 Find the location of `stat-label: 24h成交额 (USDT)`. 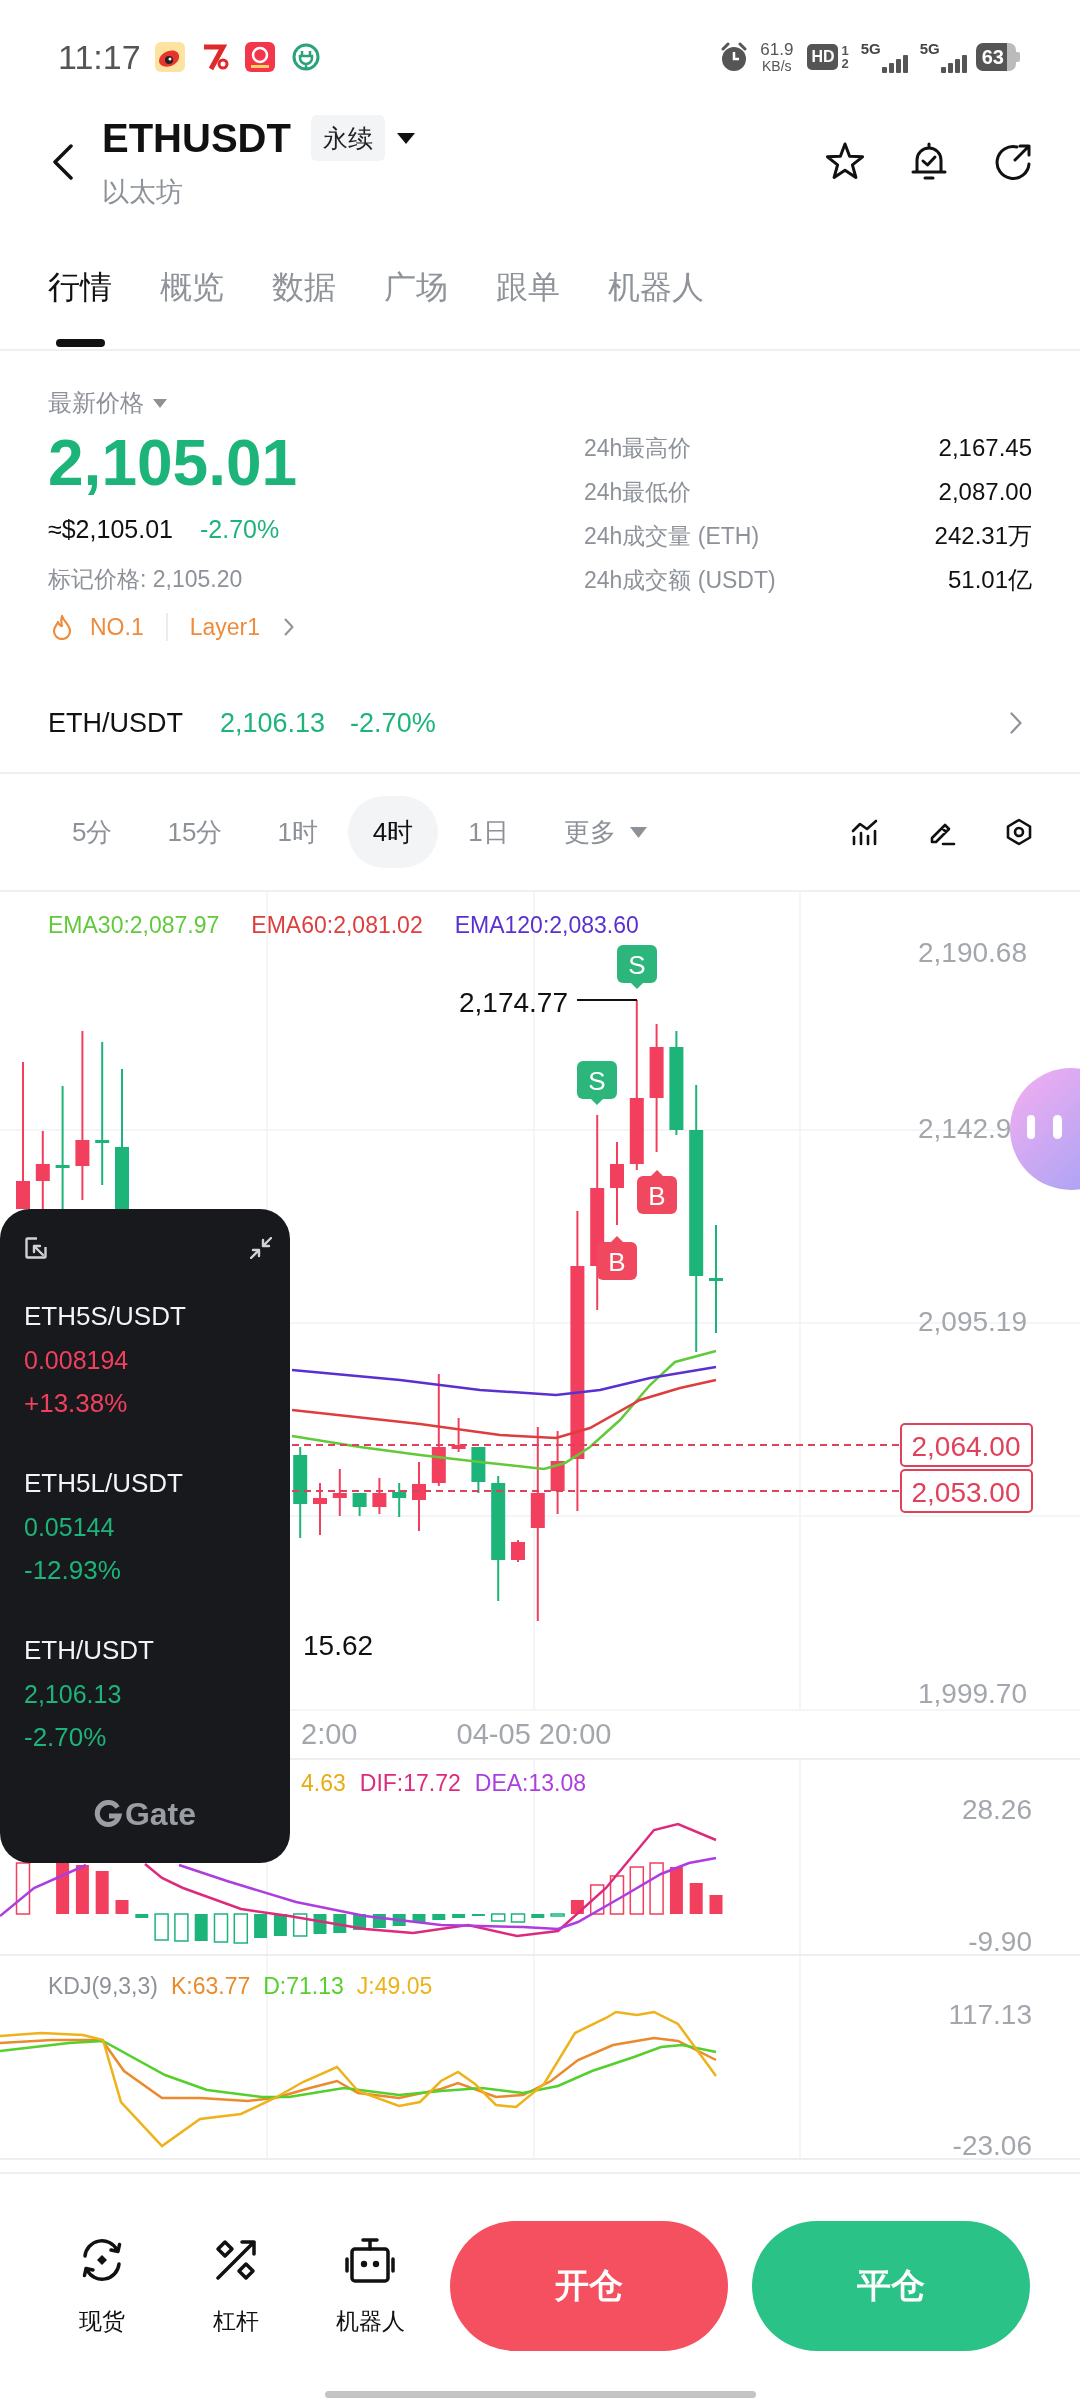

stat-label: 24h成交额 (USDT) is located at coordinates (680, 580).